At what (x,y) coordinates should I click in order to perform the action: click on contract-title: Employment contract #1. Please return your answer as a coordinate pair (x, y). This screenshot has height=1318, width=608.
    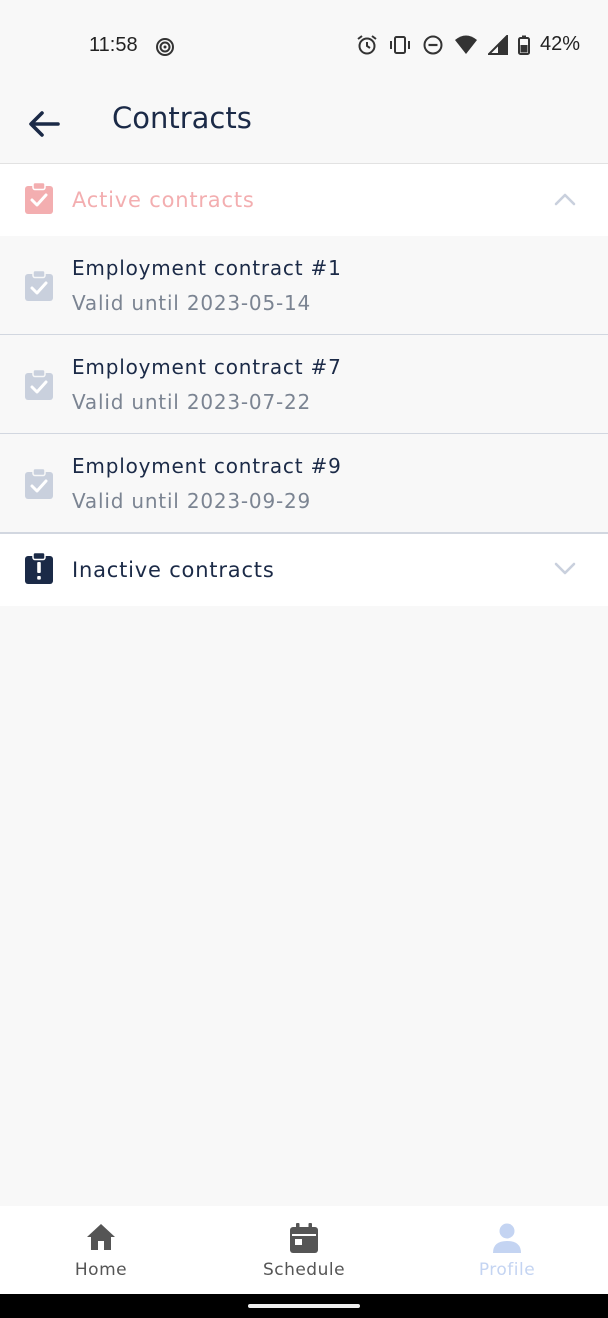
    Looking at the image, I should click on (207, 268).